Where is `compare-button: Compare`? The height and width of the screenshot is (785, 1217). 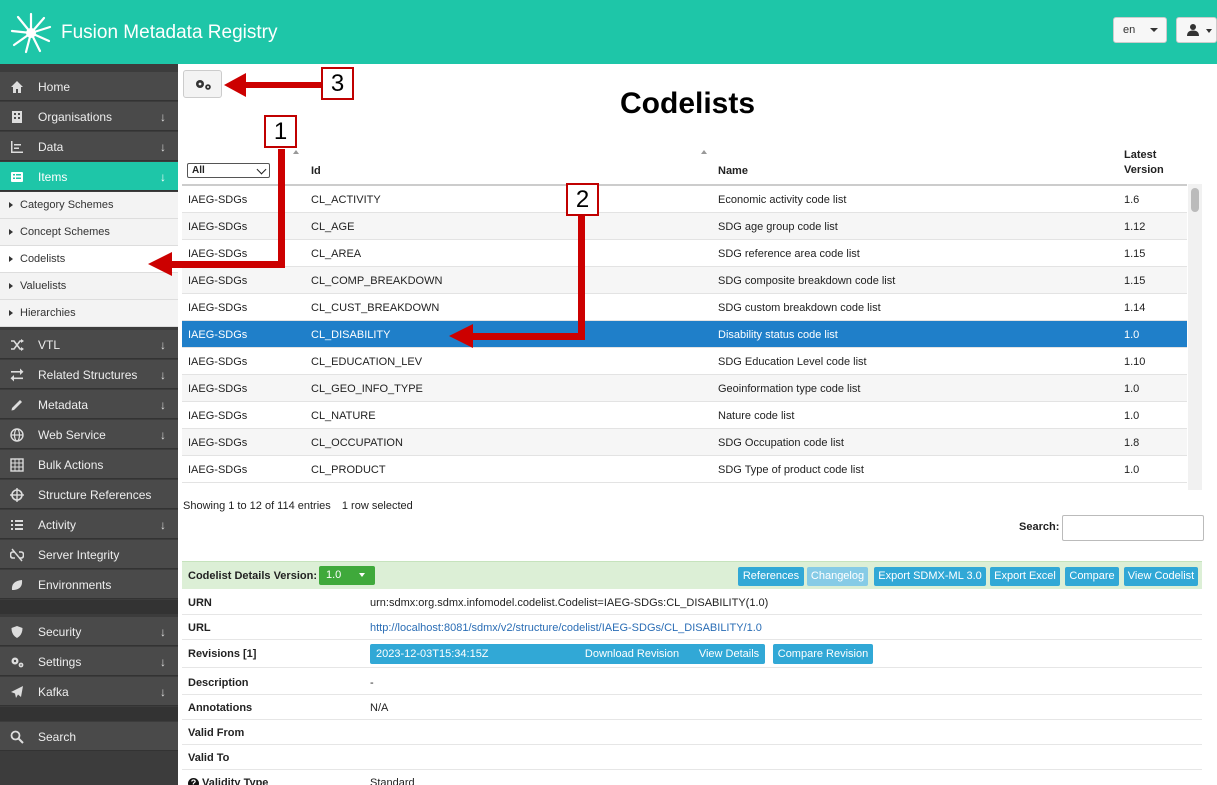 compare-button: Compare is located at coordinates (1092, 576).